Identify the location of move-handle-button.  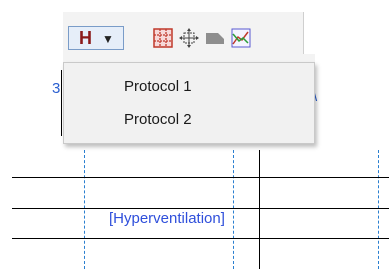
(189, 38).